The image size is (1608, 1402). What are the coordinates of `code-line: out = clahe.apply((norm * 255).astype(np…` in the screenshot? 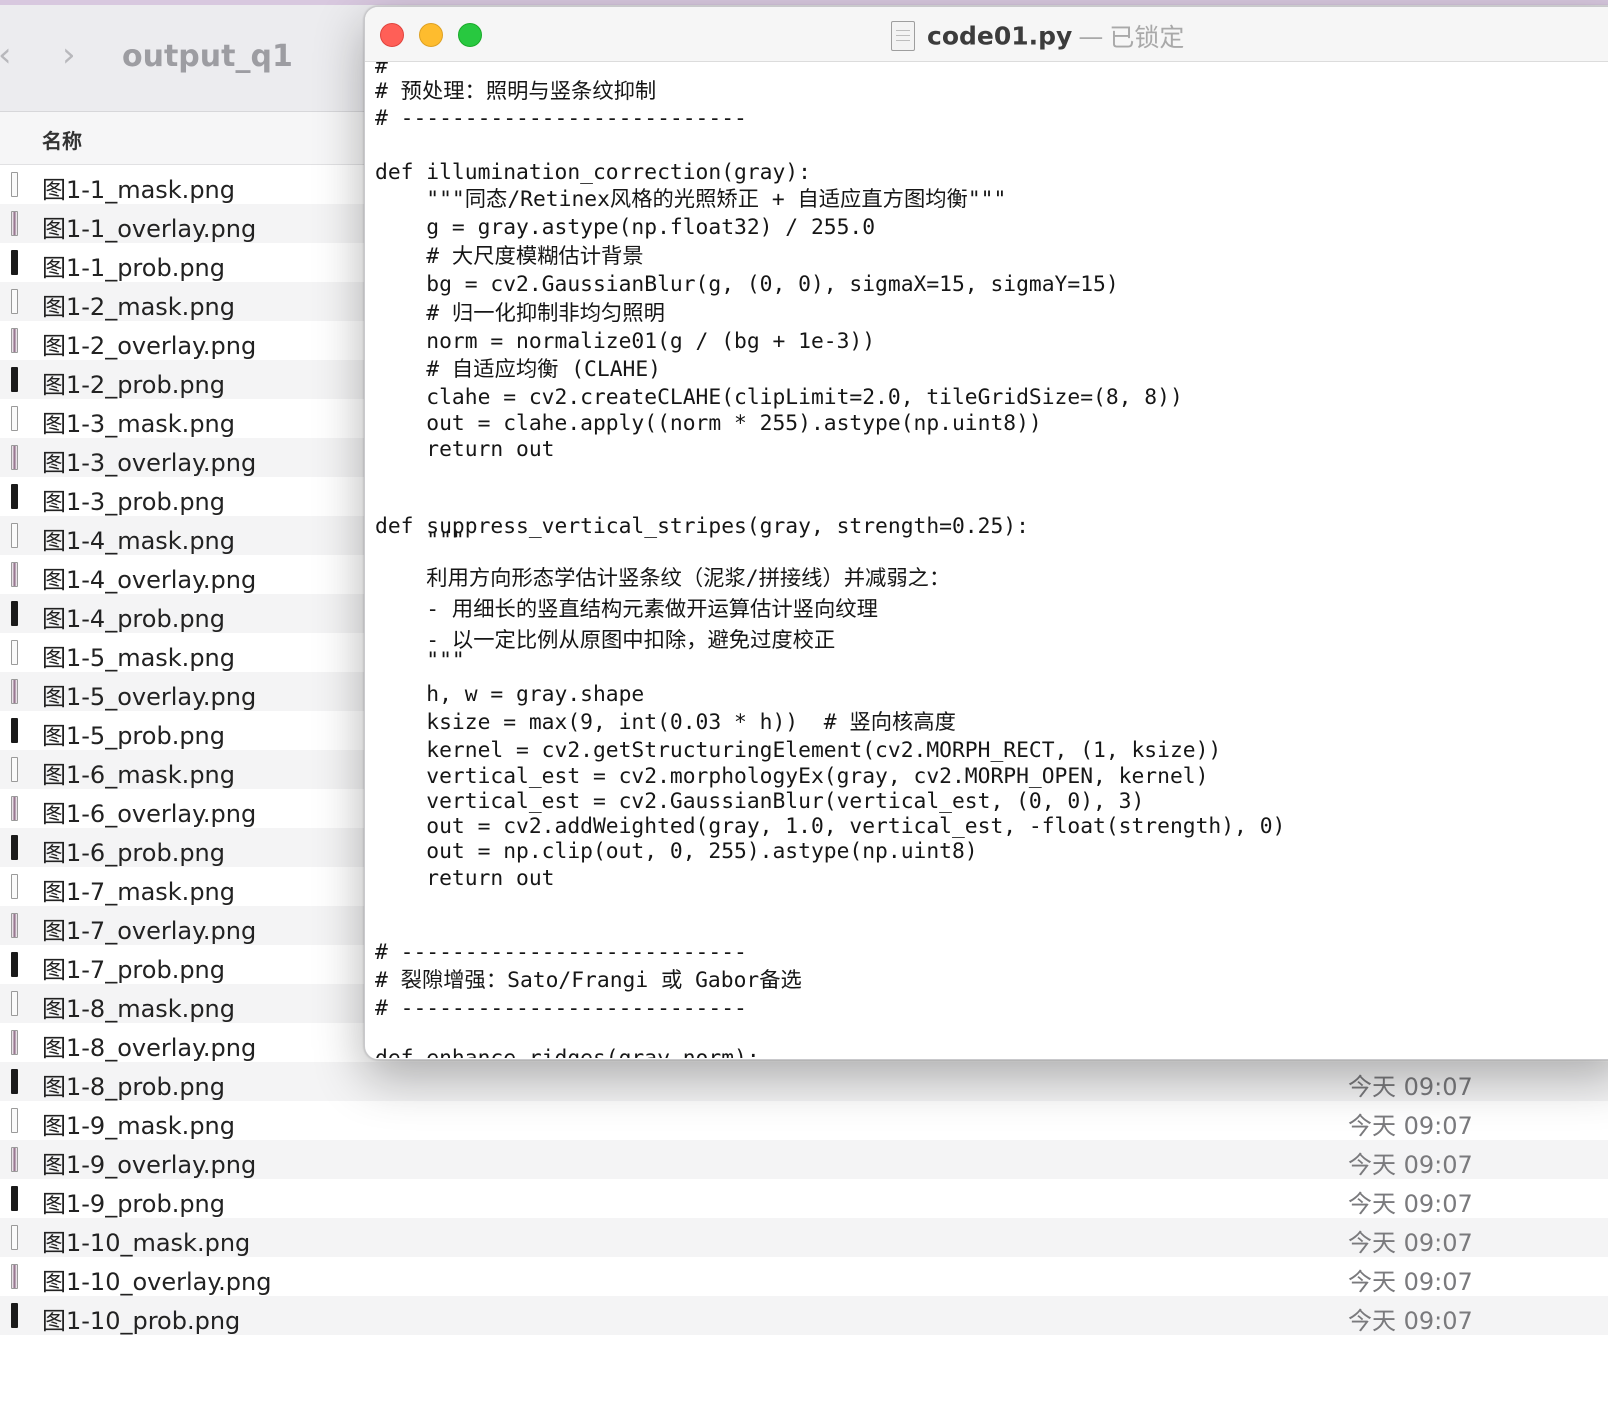 It's located at (708, 423).